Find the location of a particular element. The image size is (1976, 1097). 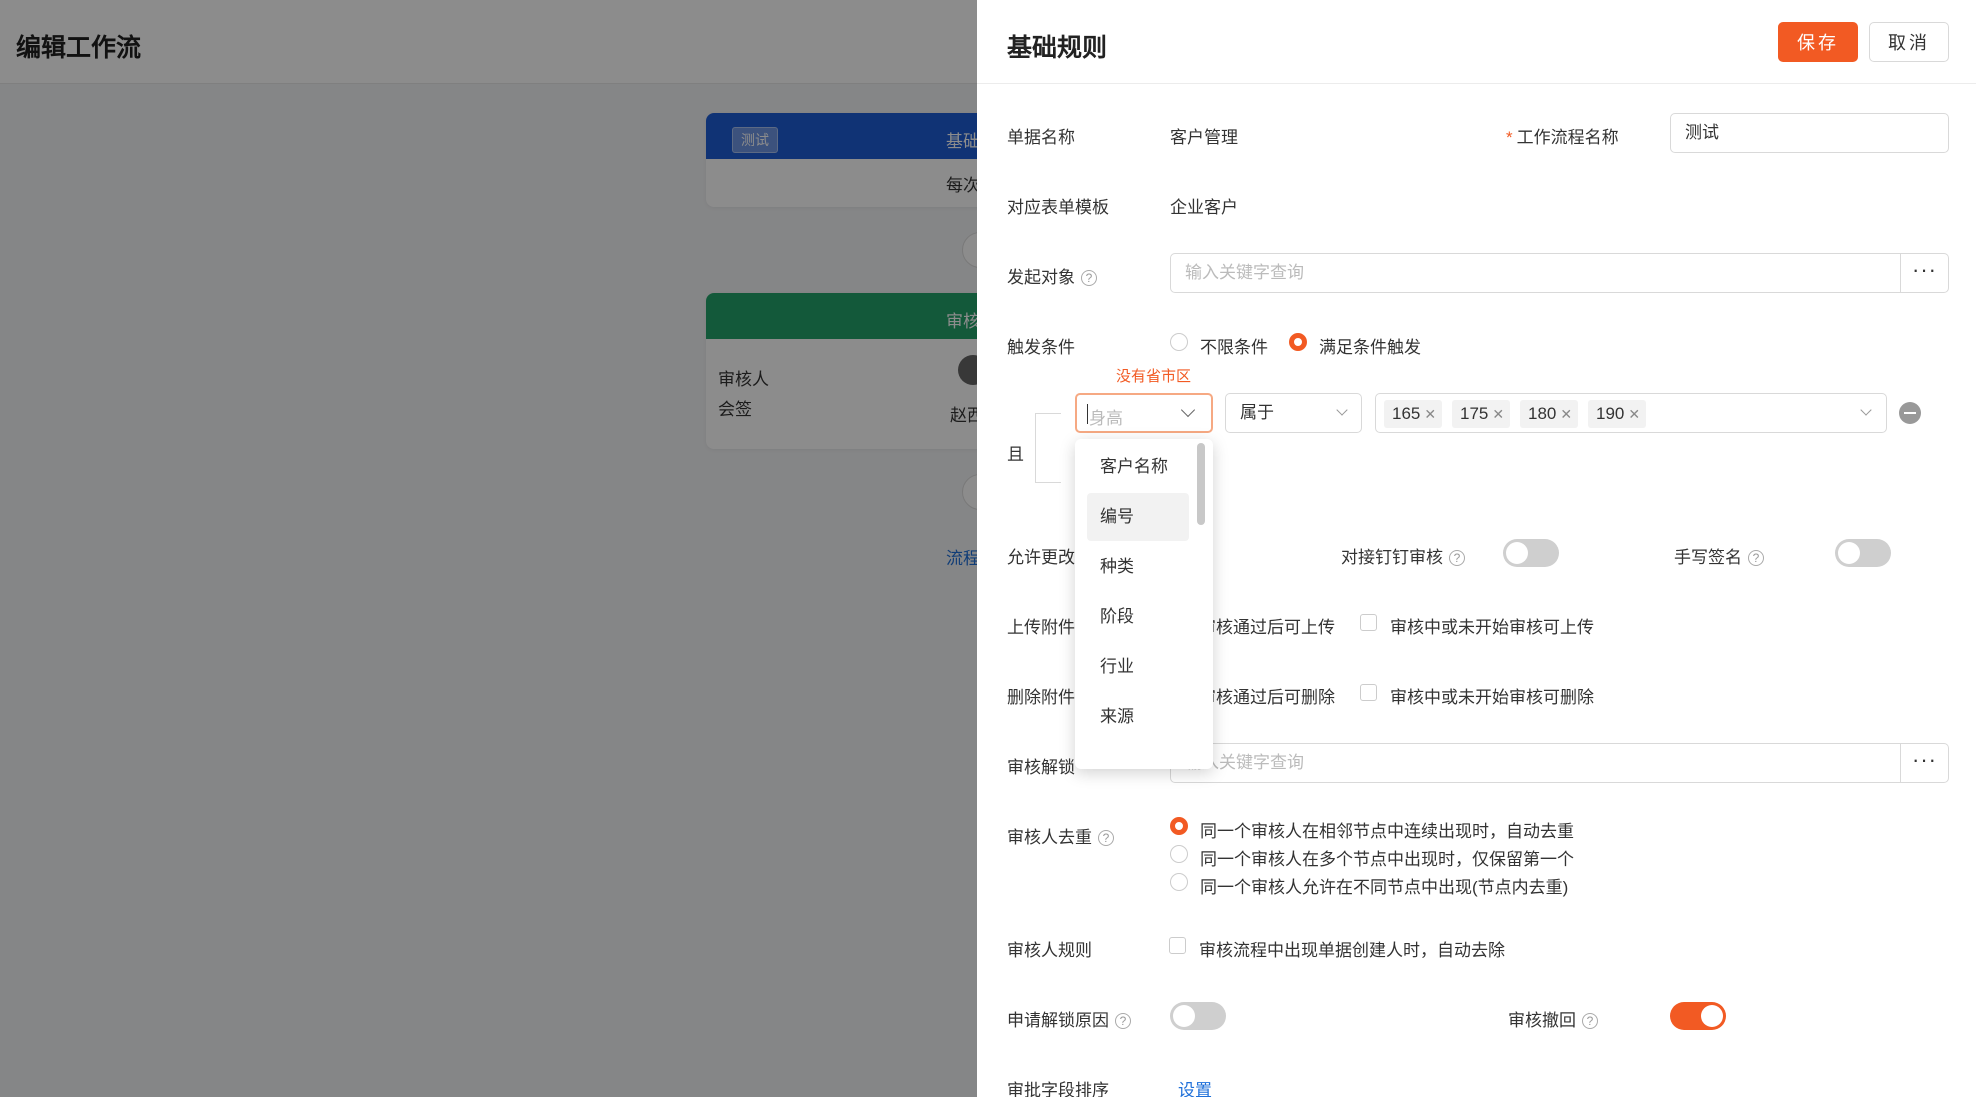

drawer-header: 基础规则 保存 取消 is located at coordinates (1476, 42).